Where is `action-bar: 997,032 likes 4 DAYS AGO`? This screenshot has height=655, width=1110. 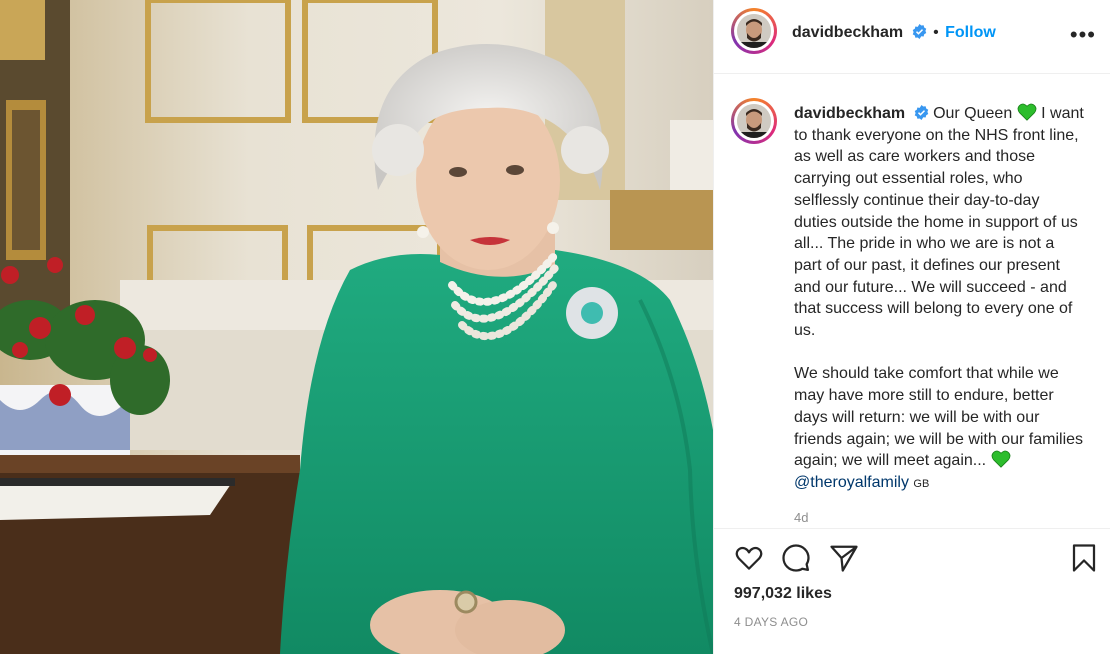 action-bar: 997,032 likes 4 DAYS AGO is located at coordinates (912, 591).